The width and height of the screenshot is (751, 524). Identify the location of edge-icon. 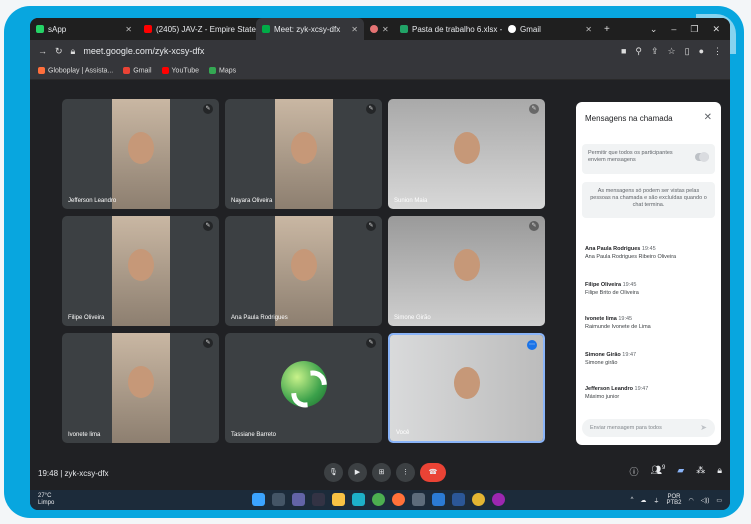
(358, 499).